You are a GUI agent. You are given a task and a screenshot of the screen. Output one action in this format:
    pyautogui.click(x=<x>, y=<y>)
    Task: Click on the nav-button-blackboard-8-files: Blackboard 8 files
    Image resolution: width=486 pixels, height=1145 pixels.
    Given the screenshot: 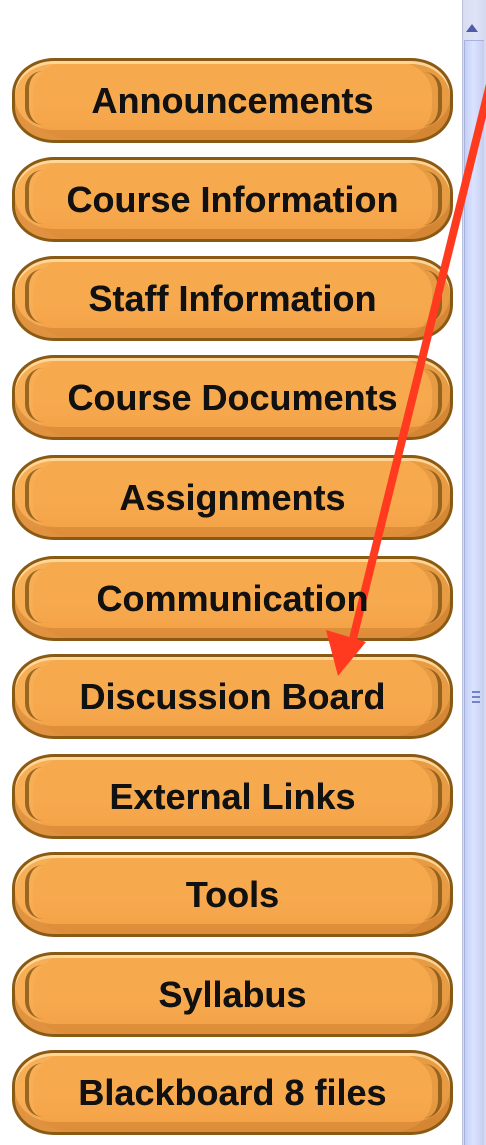 What is the action you would take?
    pyautogui.click(x=232, y=1092)
    